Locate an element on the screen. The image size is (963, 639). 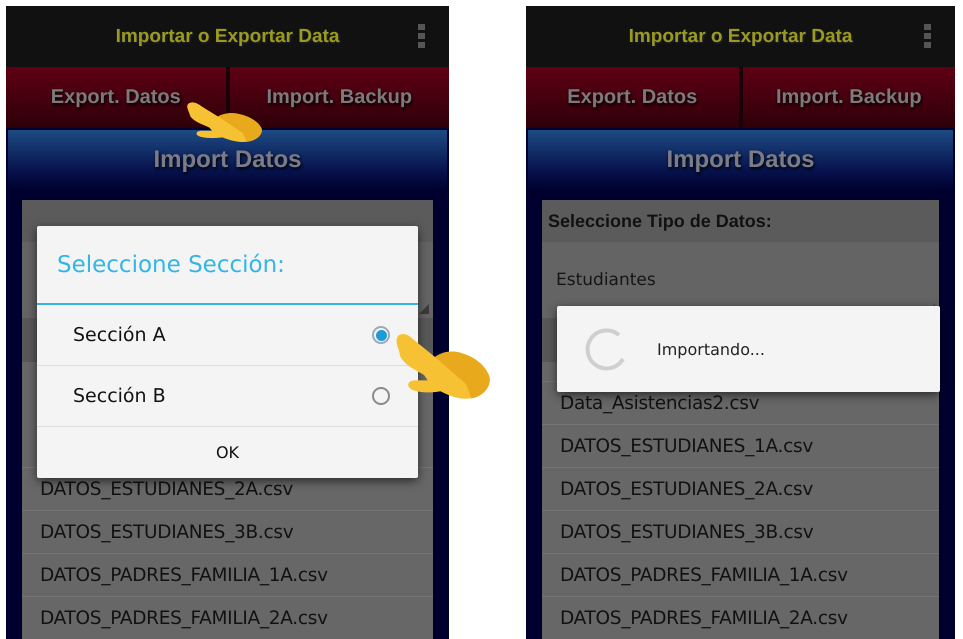
file-list-item: DATOS_ESTUDIANES_2A.csv is located at coordinates (740, 488).